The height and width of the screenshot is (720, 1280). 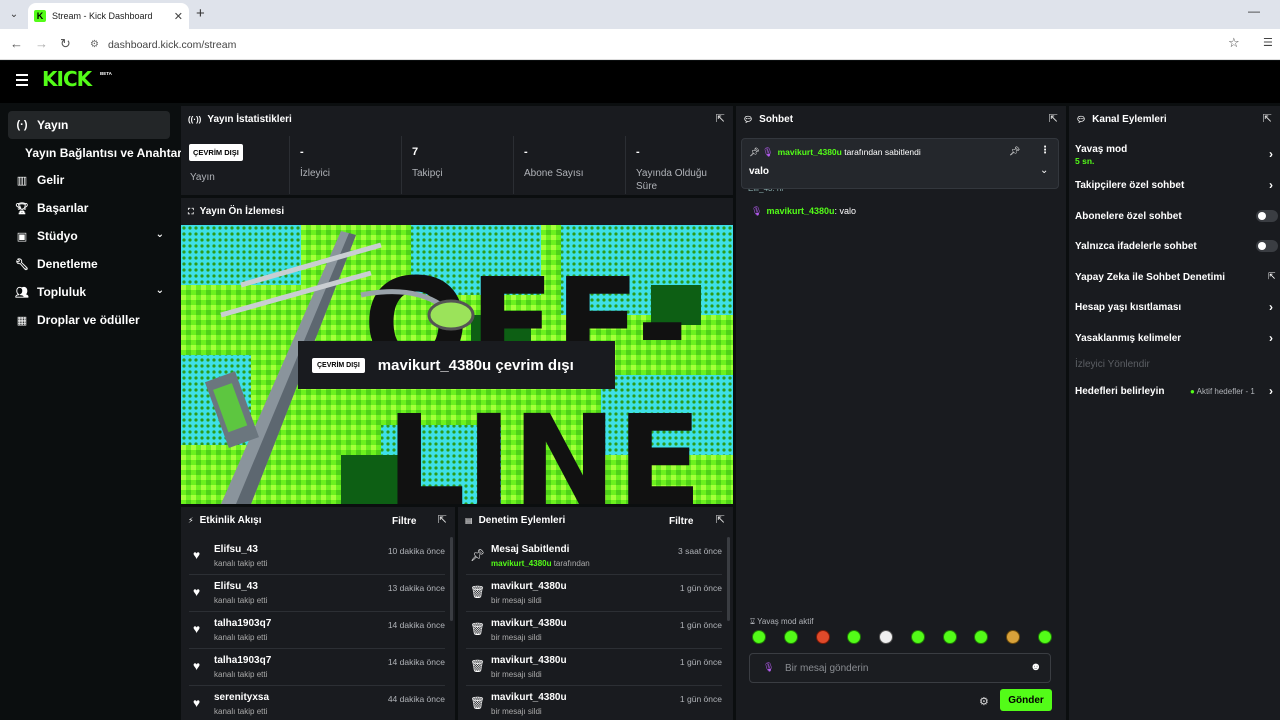 I want to click on url-field: ⚙ dashboard.kick.com/stream, so click(x=669, y=44).